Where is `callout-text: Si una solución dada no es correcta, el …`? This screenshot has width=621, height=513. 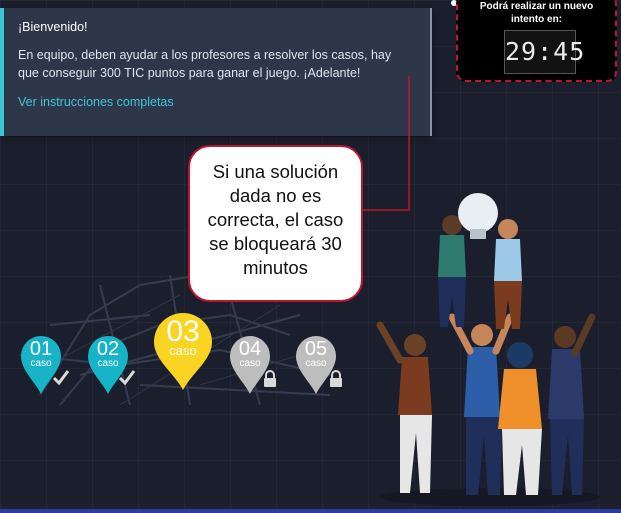
callout-text: Si una solución dada no es correcta, el … is located at coordinates (275, 220).